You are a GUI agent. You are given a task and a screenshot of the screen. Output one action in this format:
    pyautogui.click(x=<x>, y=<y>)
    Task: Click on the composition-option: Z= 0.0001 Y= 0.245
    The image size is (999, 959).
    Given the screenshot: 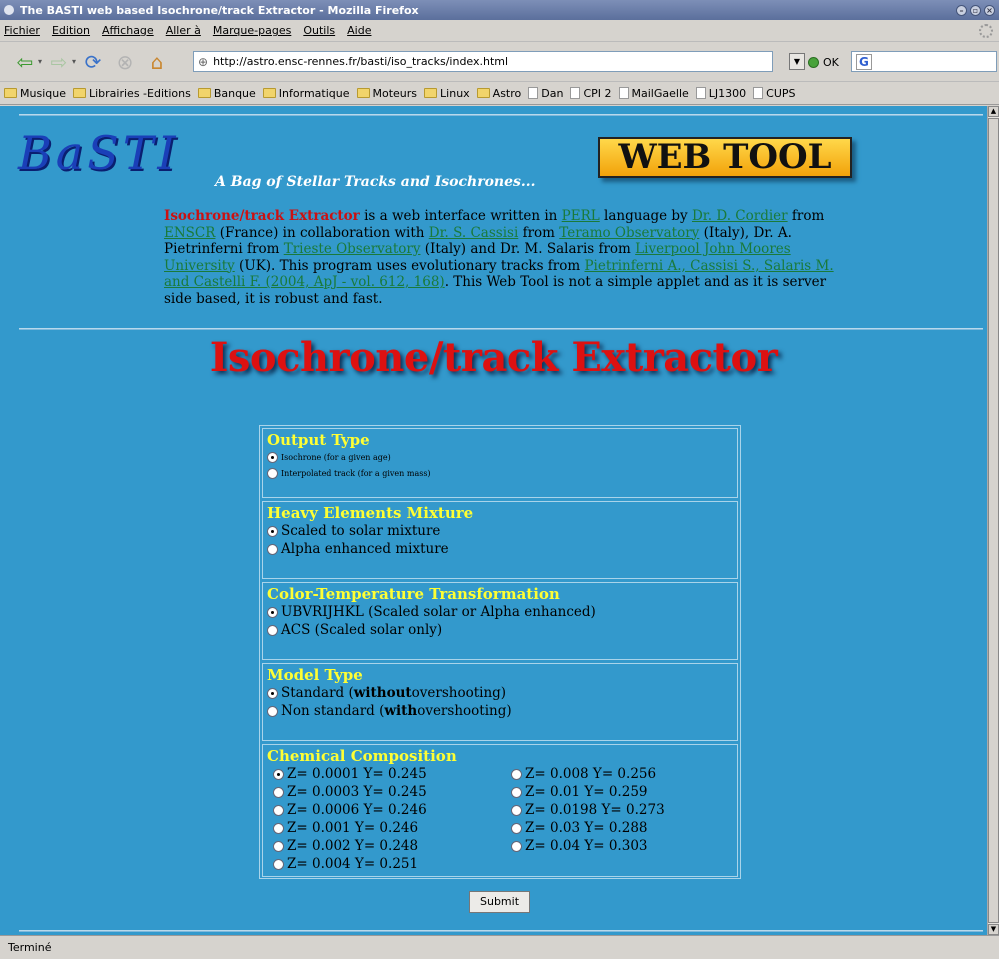 What is the action you would take?
    pyautogui.click(x=386, y=774)
    